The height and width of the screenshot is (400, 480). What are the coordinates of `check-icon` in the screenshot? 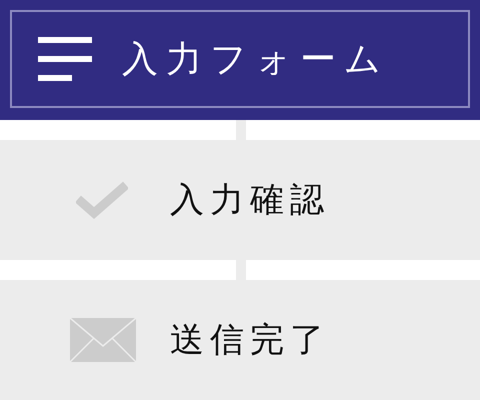 It's located at (102, 200).